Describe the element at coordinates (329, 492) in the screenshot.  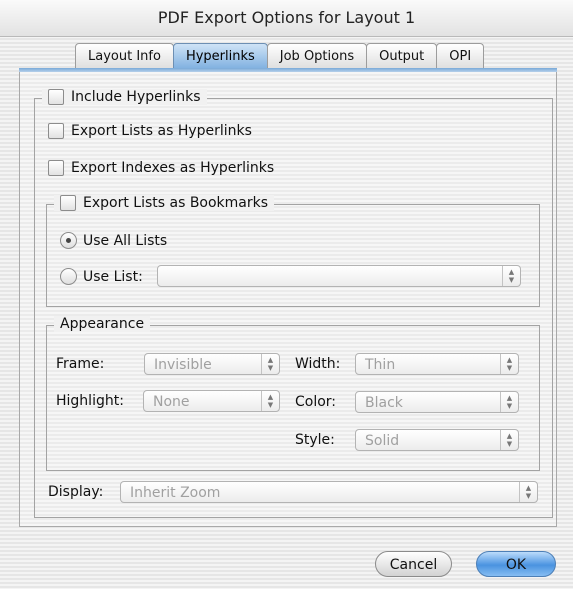
I see `display-select: Inherit Zoom ▲ ▼` at that location.